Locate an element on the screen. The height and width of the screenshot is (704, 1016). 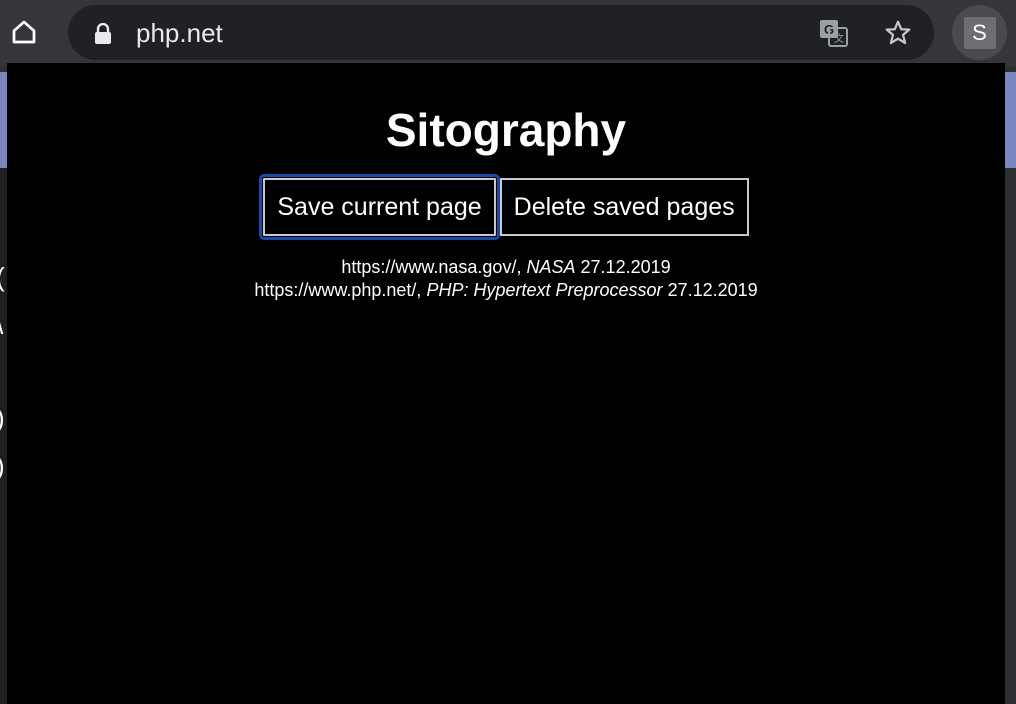
list-item: https://www.nasa.gov/, NASA 27.12.2019 is located at coordinates (506, 267).